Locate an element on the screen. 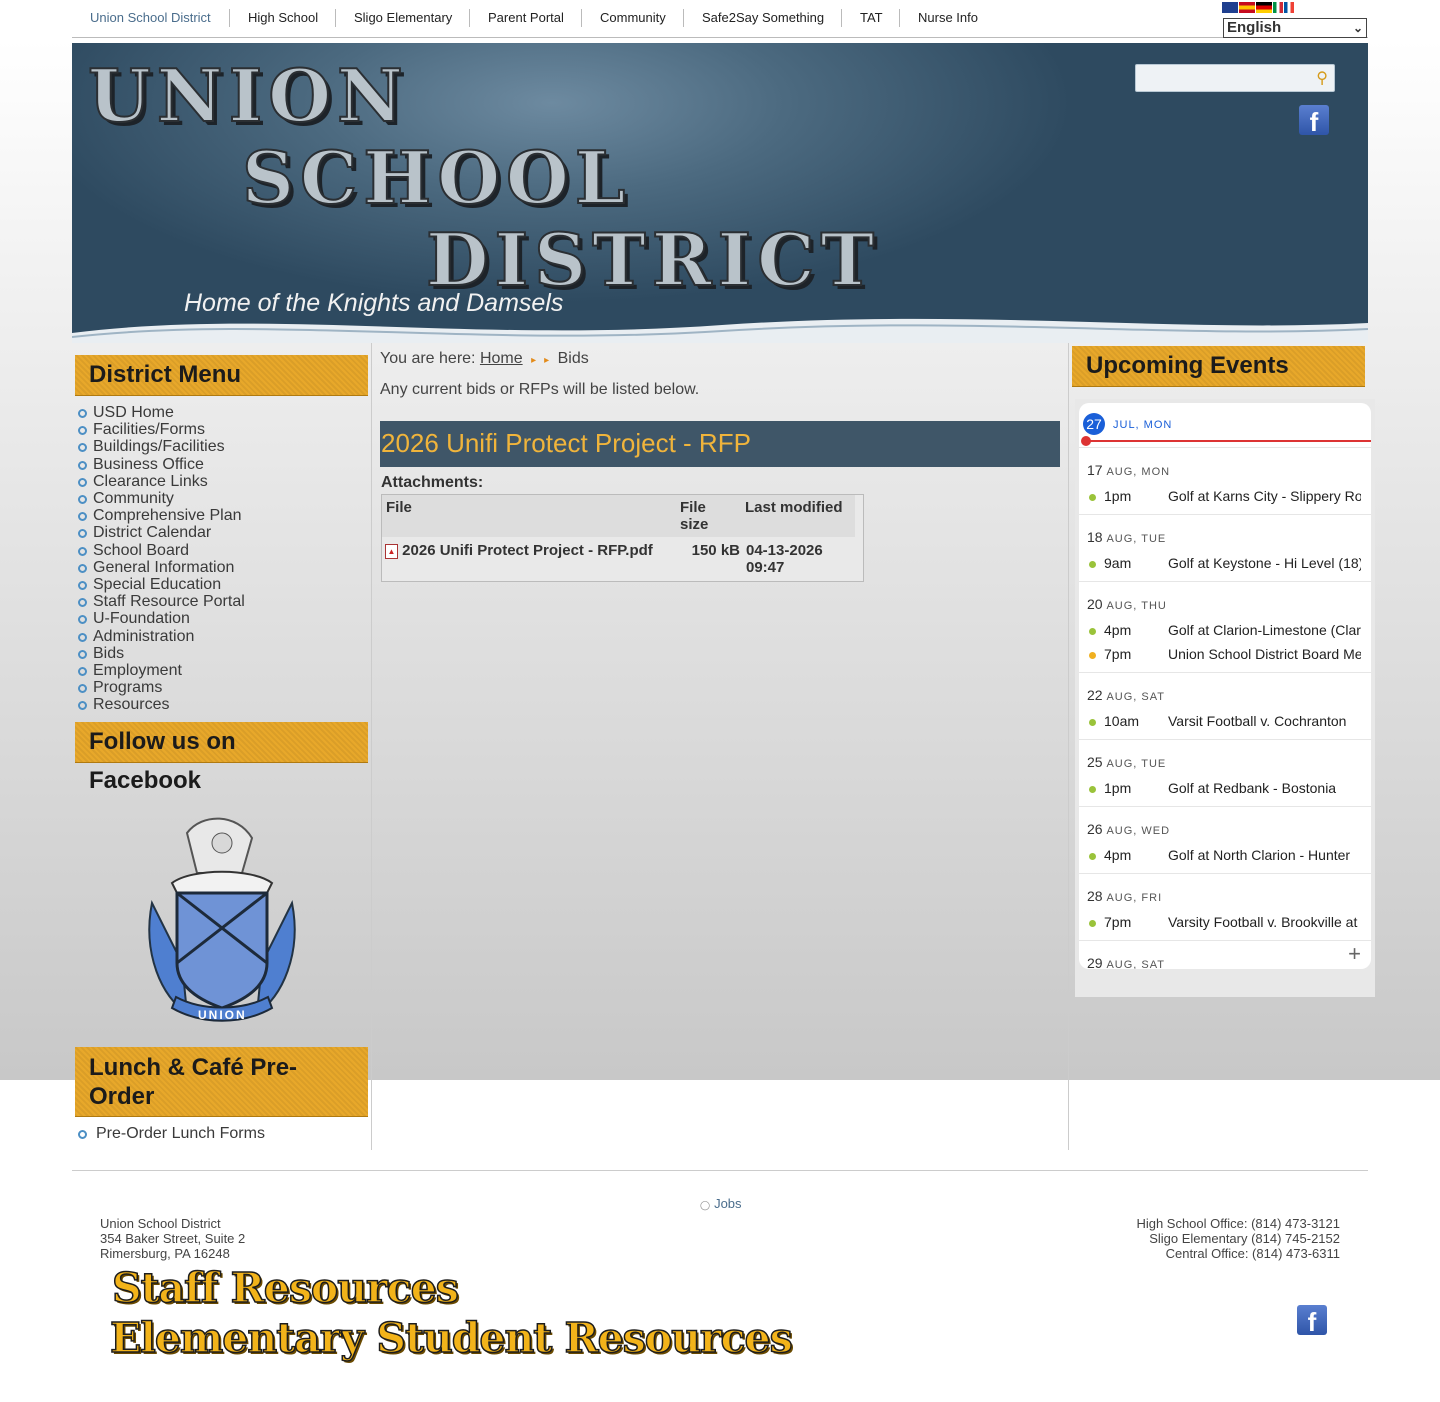 The width and height of the screenshot is (1440, 1402). nav-community: Community is located at coordinates (632, 18).